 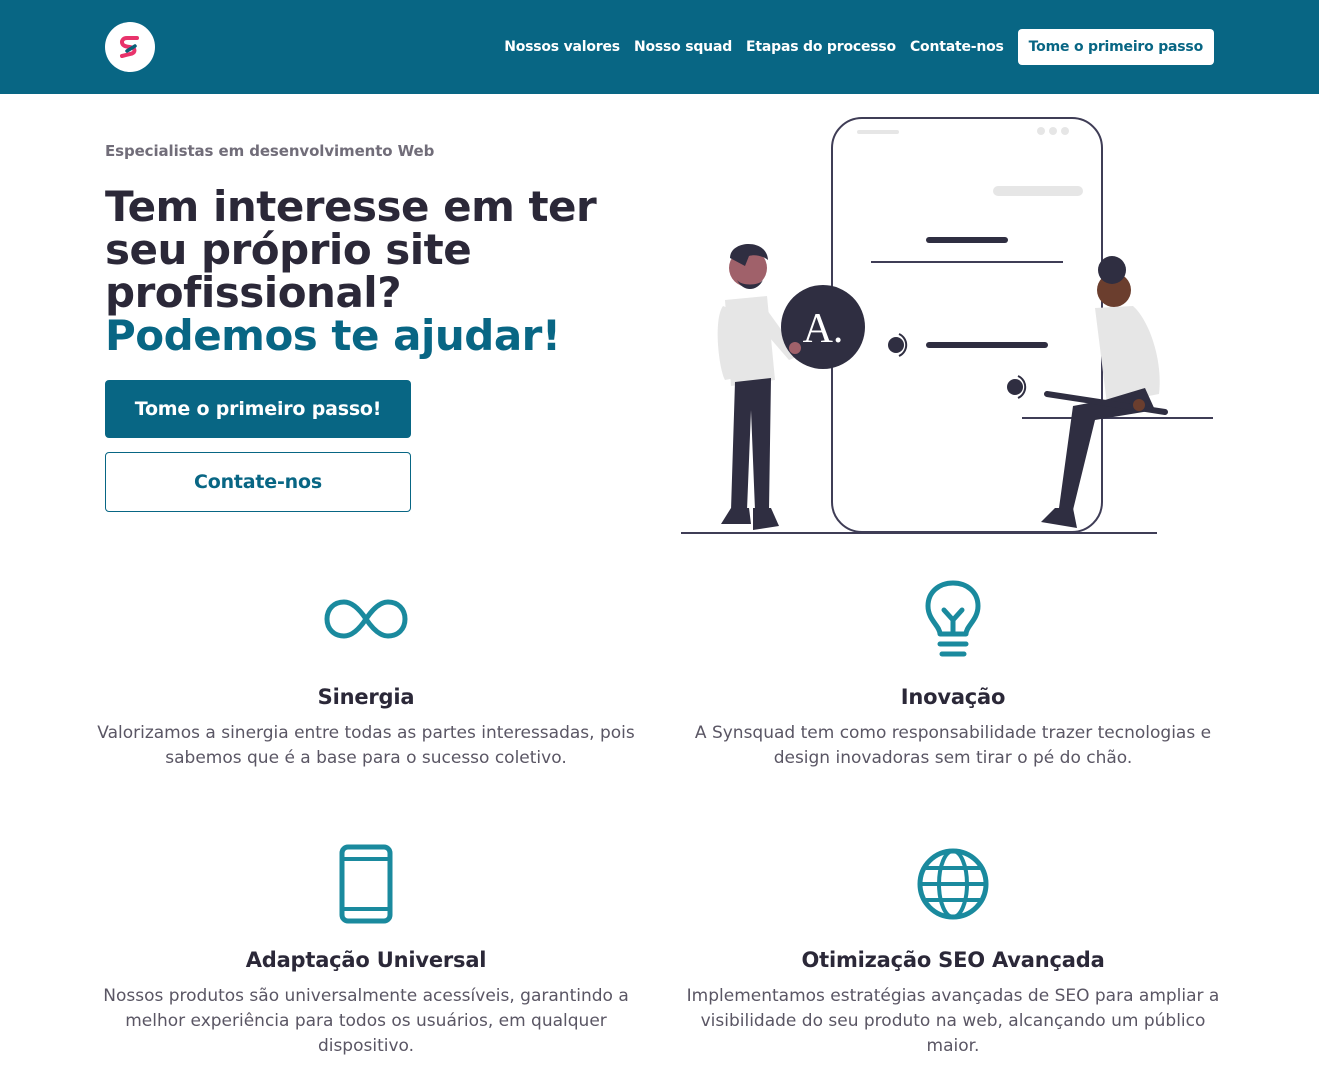 I want to click on primary-cta-button: Tome o primeiro passo!, so click(x=258, y=409).